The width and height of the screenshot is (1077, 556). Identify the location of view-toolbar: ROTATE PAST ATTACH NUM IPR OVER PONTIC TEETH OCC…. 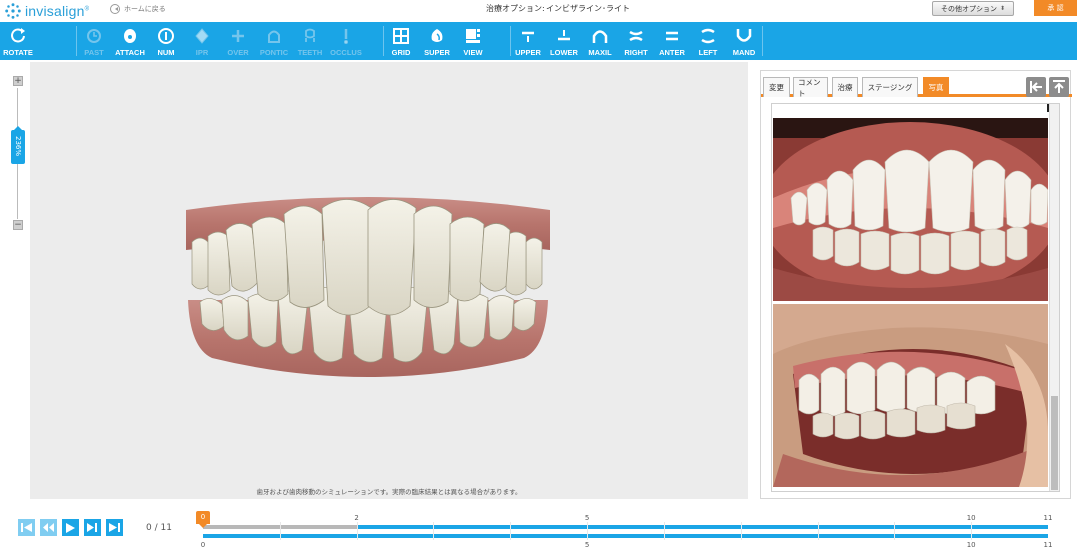
(538, 41).